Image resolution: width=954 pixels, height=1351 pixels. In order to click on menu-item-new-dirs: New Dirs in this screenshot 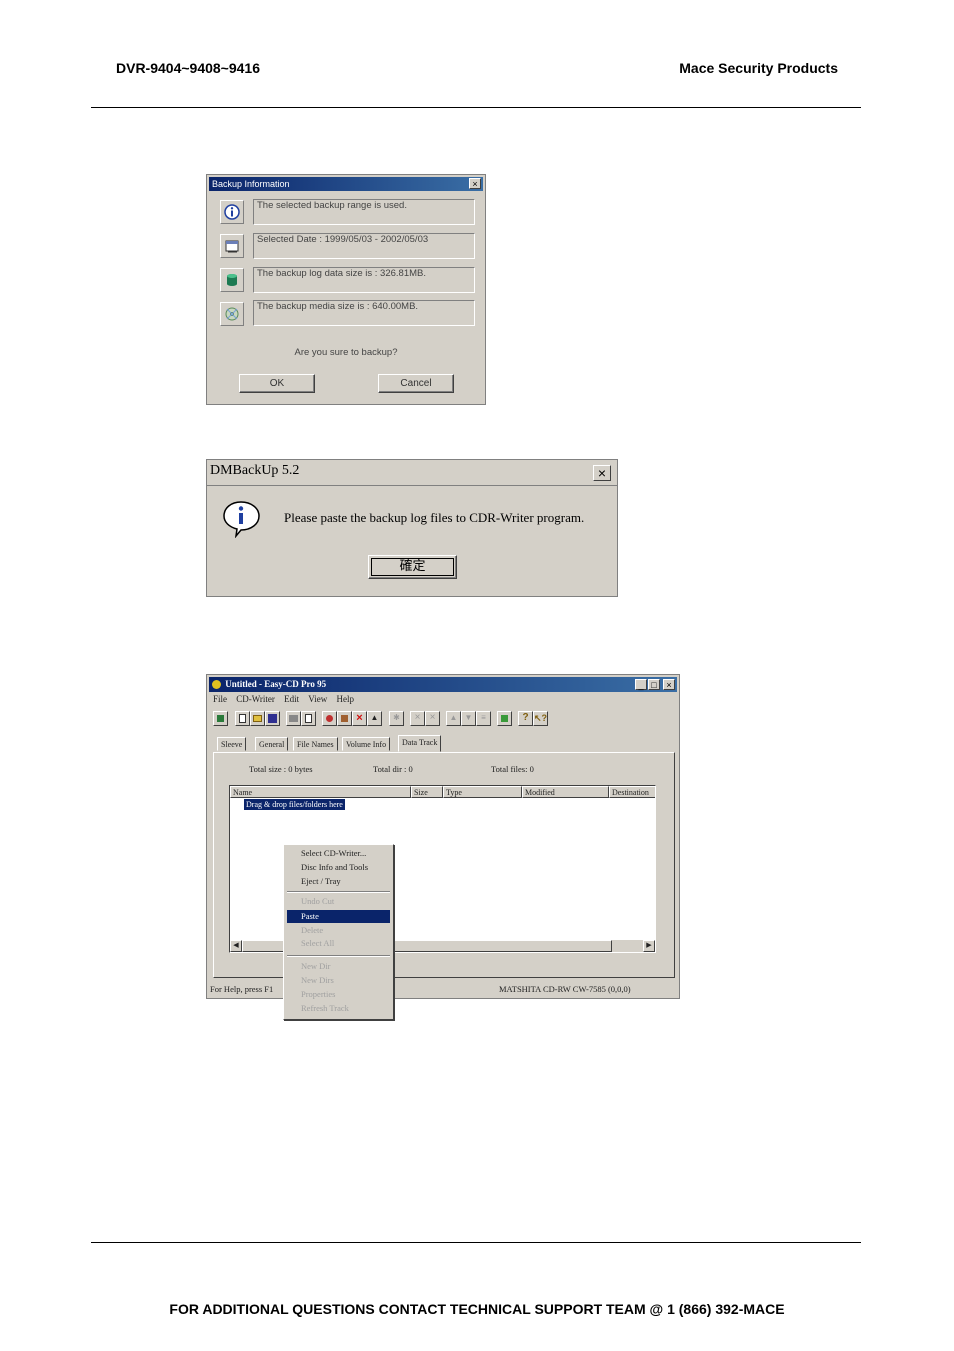, I will do `click(317, 980)`.